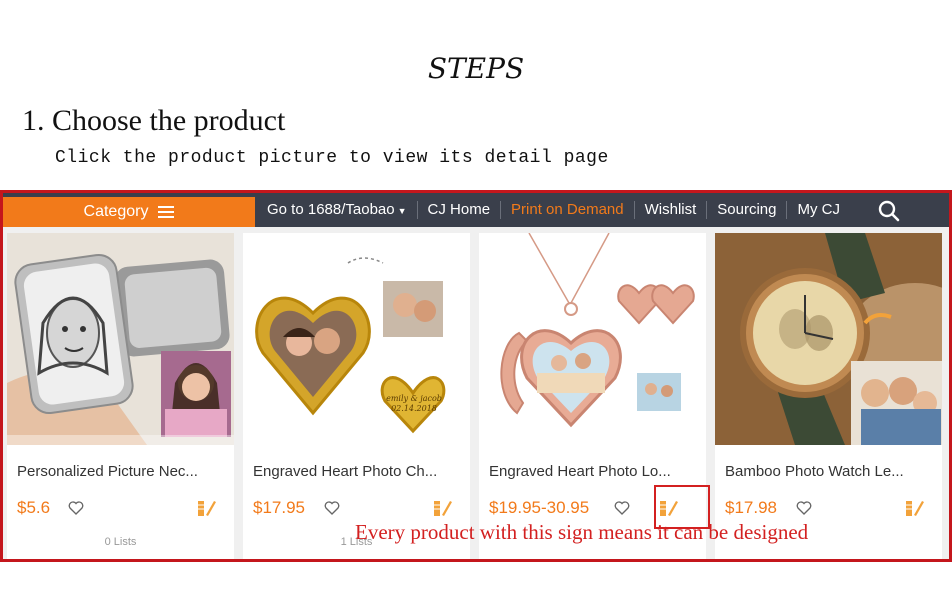 The width and height of the screenshot is (952, 593). Describe the element at coordinates (818, 210) in the screenshot. I see `nav-my-cj: My CJ` at that location.